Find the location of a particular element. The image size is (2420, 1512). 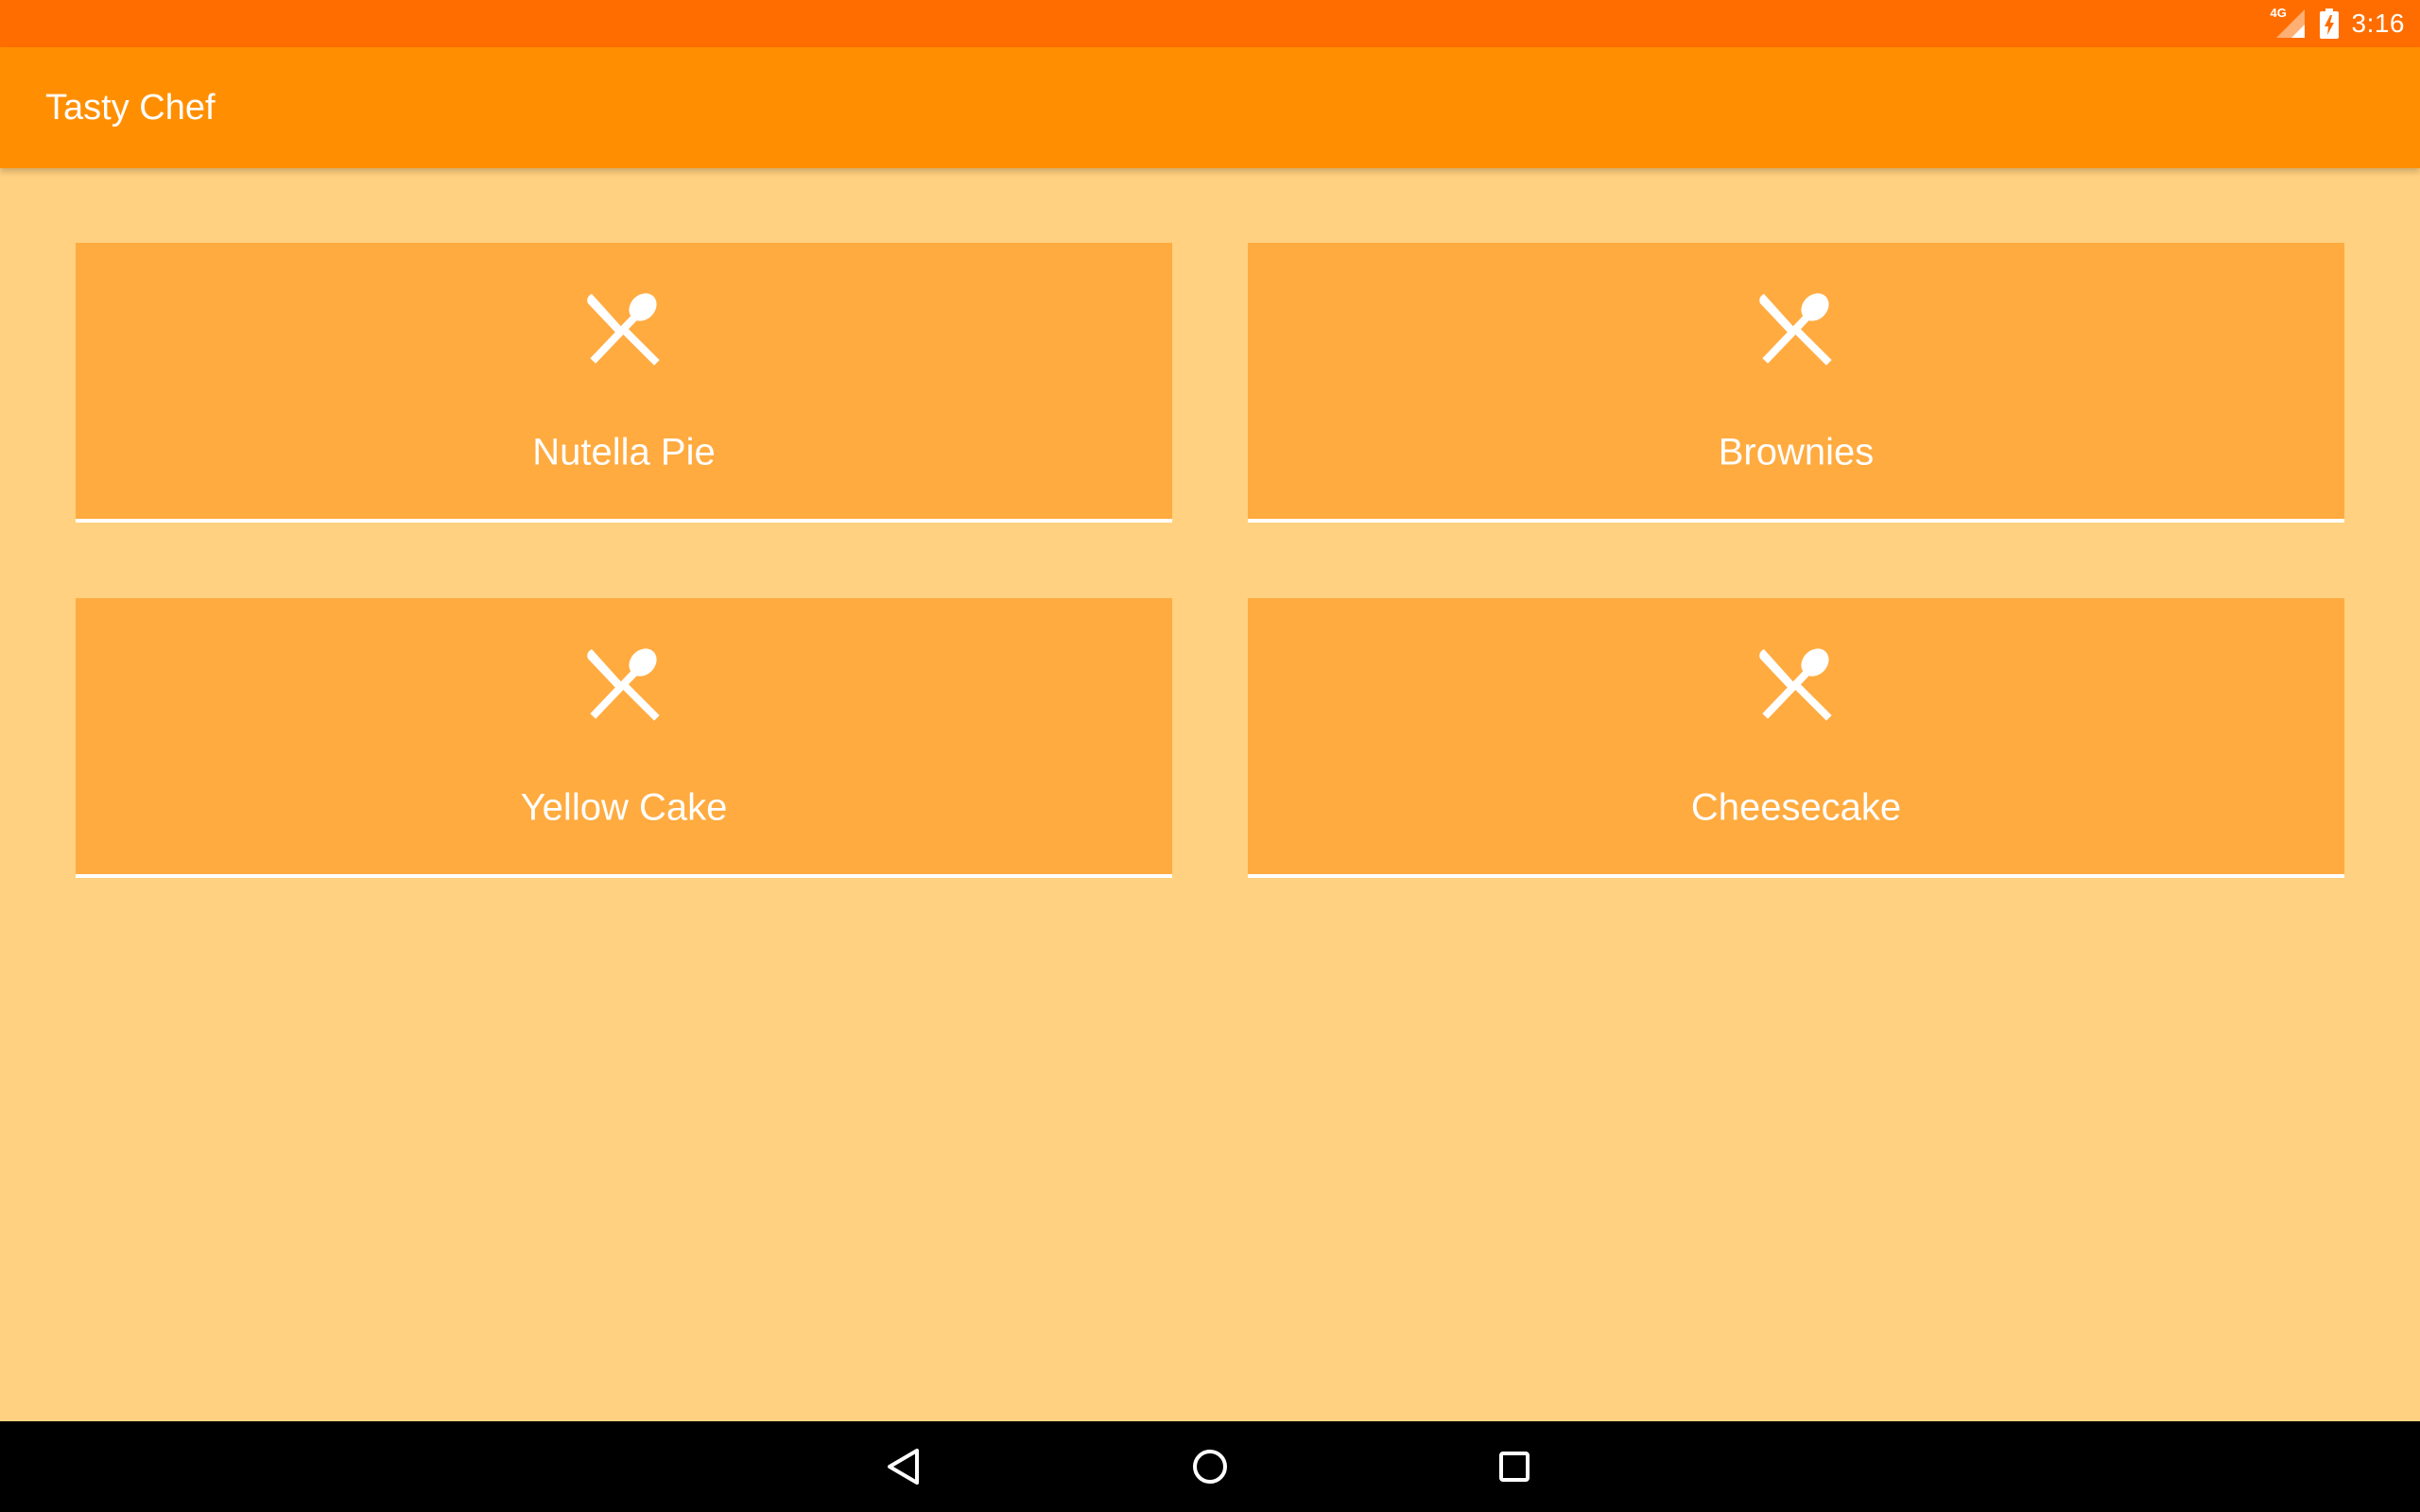

signal-icon: 4G is located at coordinates (2288, 23).